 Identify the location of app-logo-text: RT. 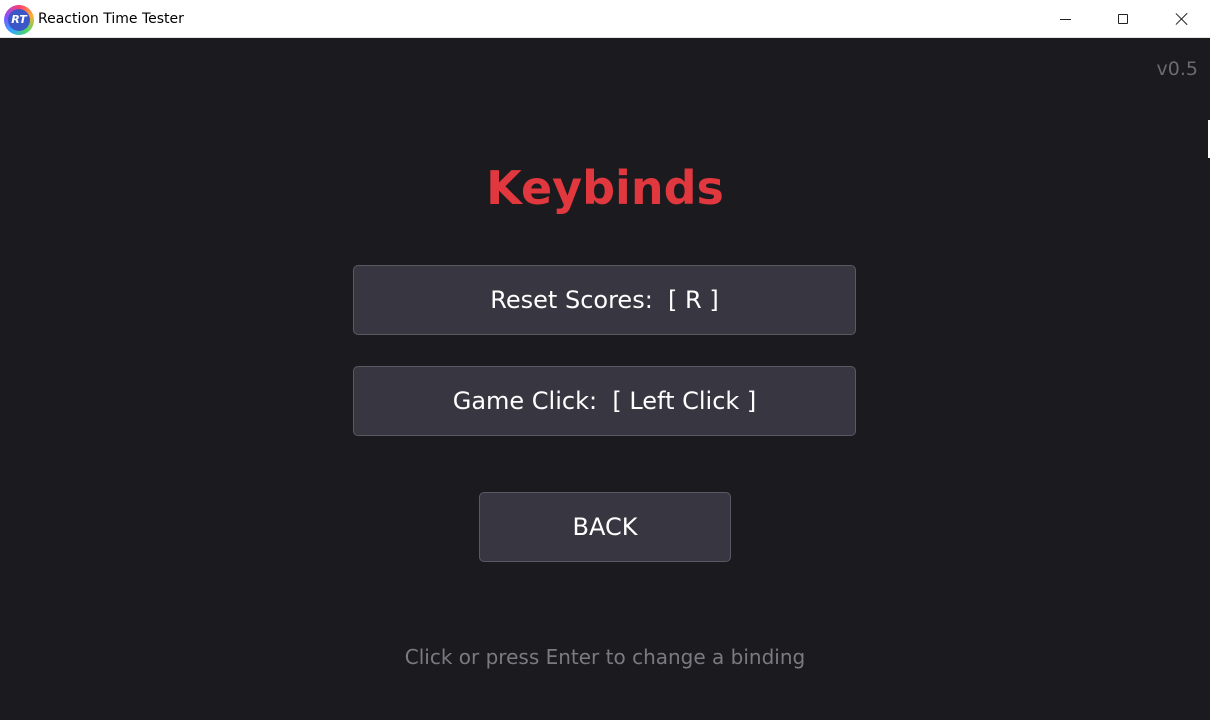
(19, 20).